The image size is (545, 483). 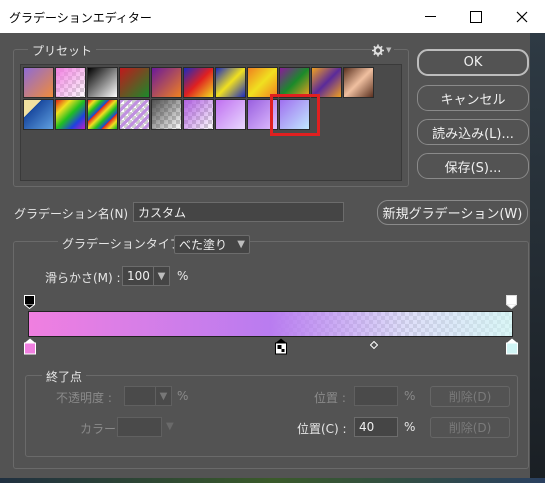 I want to click on maximize-button, so click(x=476, y=16).